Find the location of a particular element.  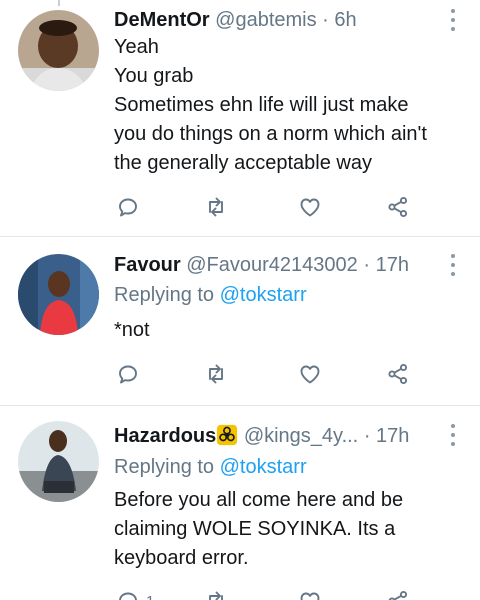

tweet-text-line: Before you all come here and be is located at coordinates (259, 500).